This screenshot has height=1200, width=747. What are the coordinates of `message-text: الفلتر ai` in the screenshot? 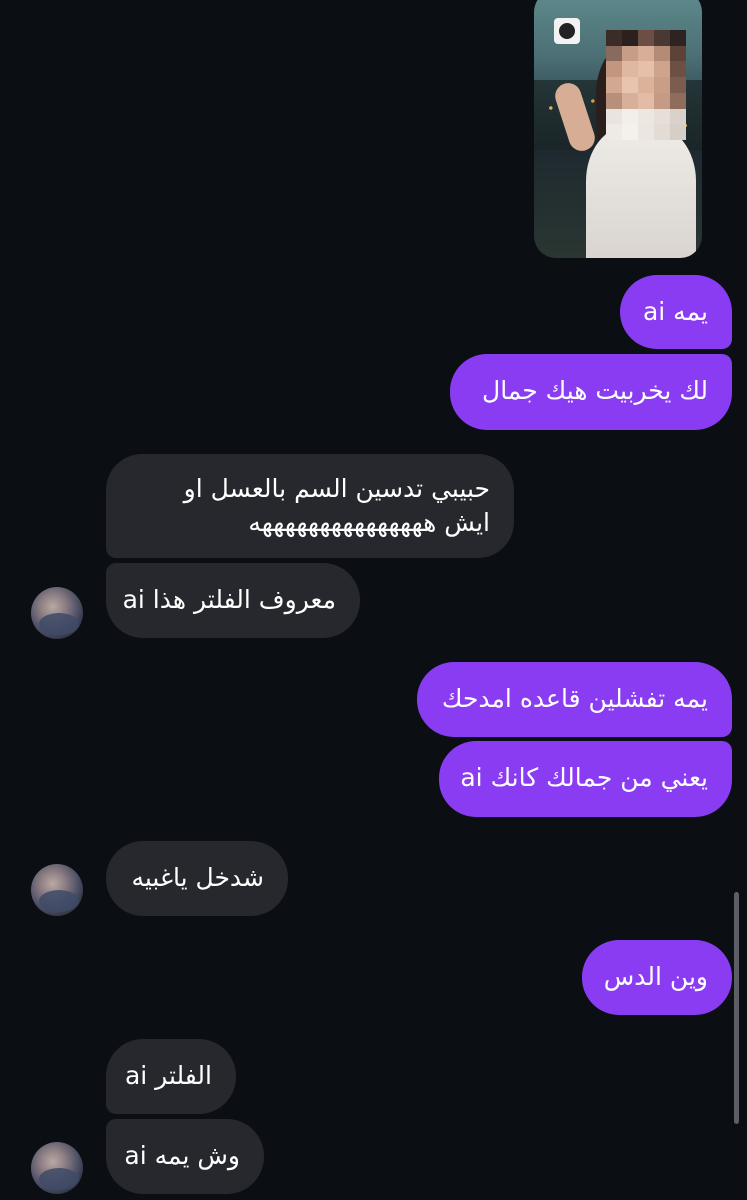 It's located at (168, 1075).